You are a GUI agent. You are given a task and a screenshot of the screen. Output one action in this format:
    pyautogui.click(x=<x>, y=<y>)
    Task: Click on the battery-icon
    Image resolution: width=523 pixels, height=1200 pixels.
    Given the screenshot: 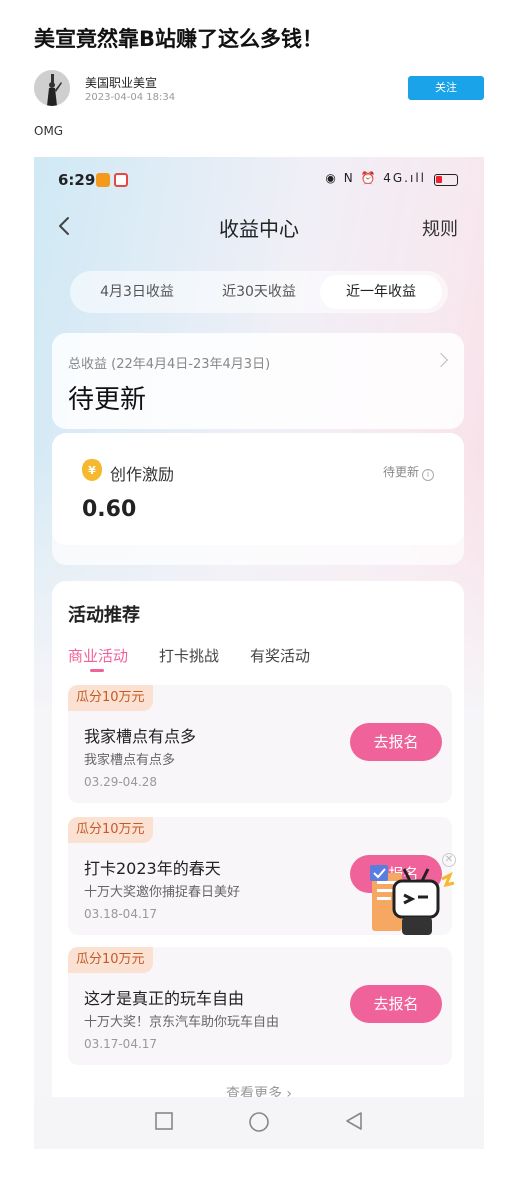 What is the action you would take?
    pyautogui.click(x=446, y=180)
    